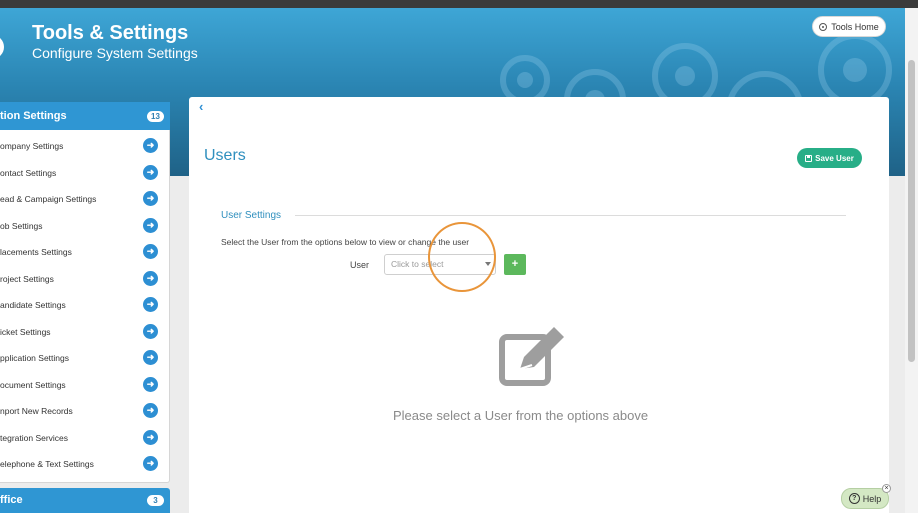 This screenshot has height=513, width=918. I want to click on save-icon, so click(809, 158).